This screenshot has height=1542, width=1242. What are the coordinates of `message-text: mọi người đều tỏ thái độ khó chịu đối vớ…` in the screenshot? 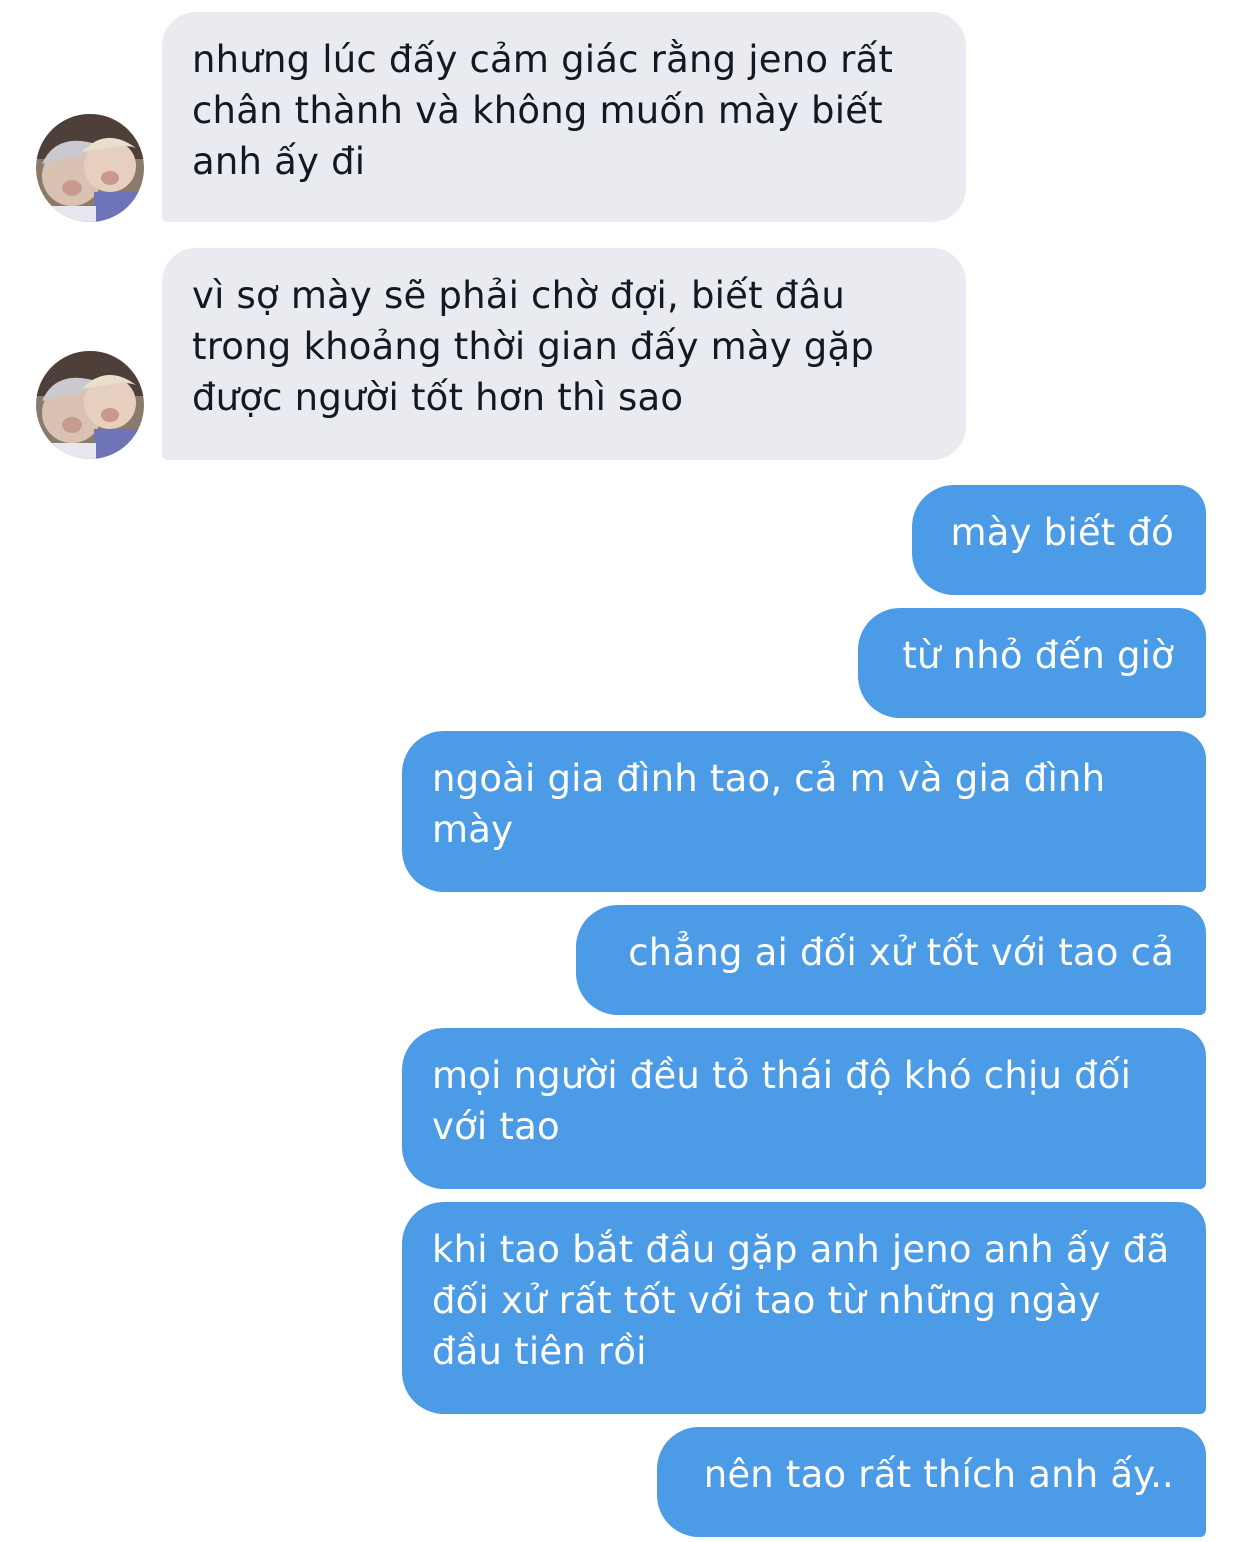 It's located at (782, 1101).